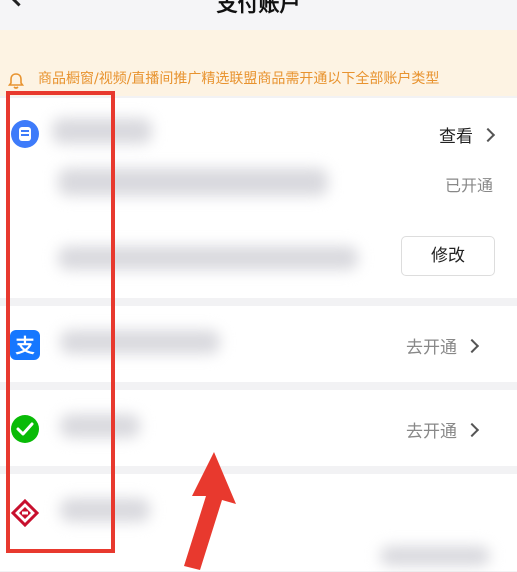 This screenshot has width=517, height=572. What do you see at coordinates (258, 63) in the screenshot?
I see `notice-banner: 商品橱窗/视频/直播间推广精选联盟商品需开通以下全部账户类型` at bounding box center [258, 63].